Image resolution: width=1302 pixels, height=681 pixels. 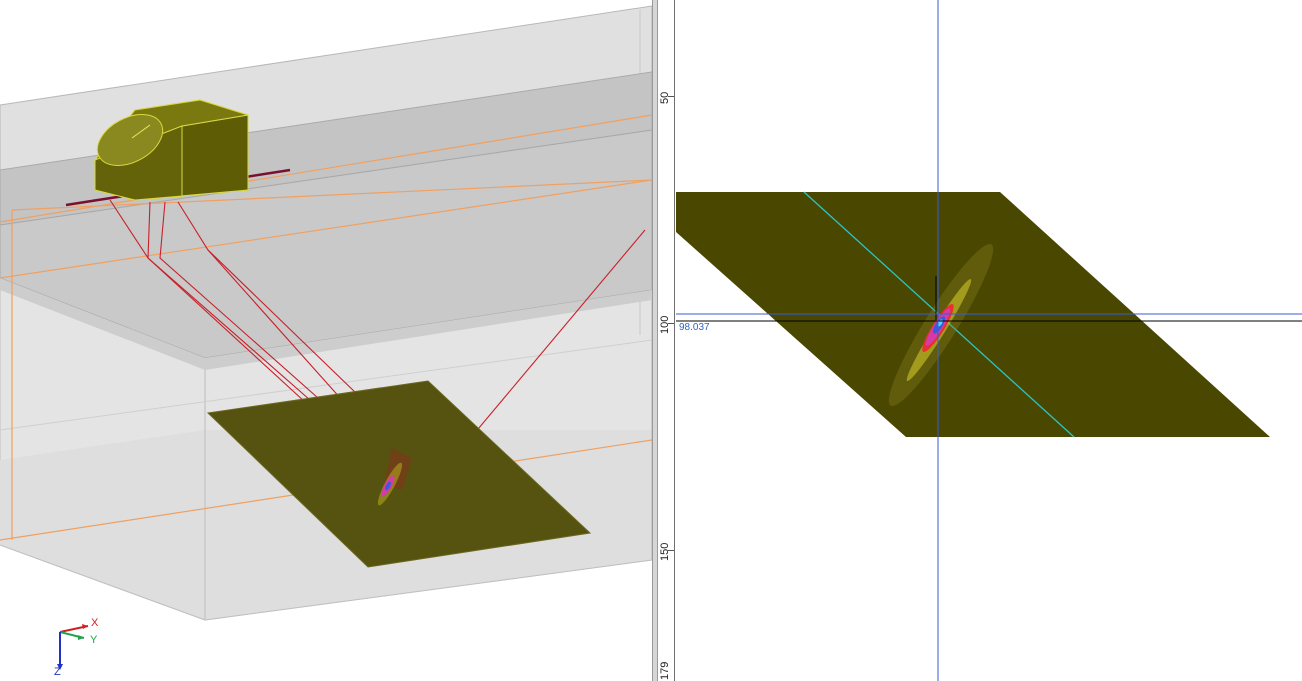 I want to click on ruler-label-50: 50, so click(x=665, y=97).